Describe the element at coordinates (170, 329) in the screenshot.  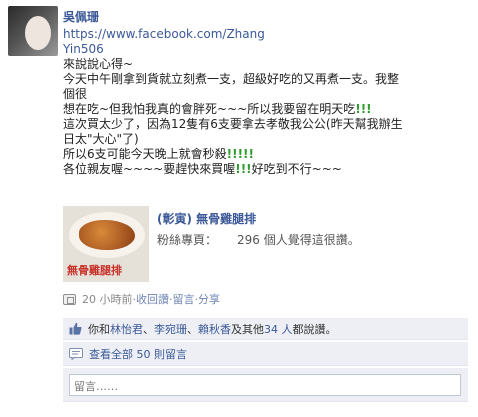
I see `liker-2: 李宛珊` at that location.